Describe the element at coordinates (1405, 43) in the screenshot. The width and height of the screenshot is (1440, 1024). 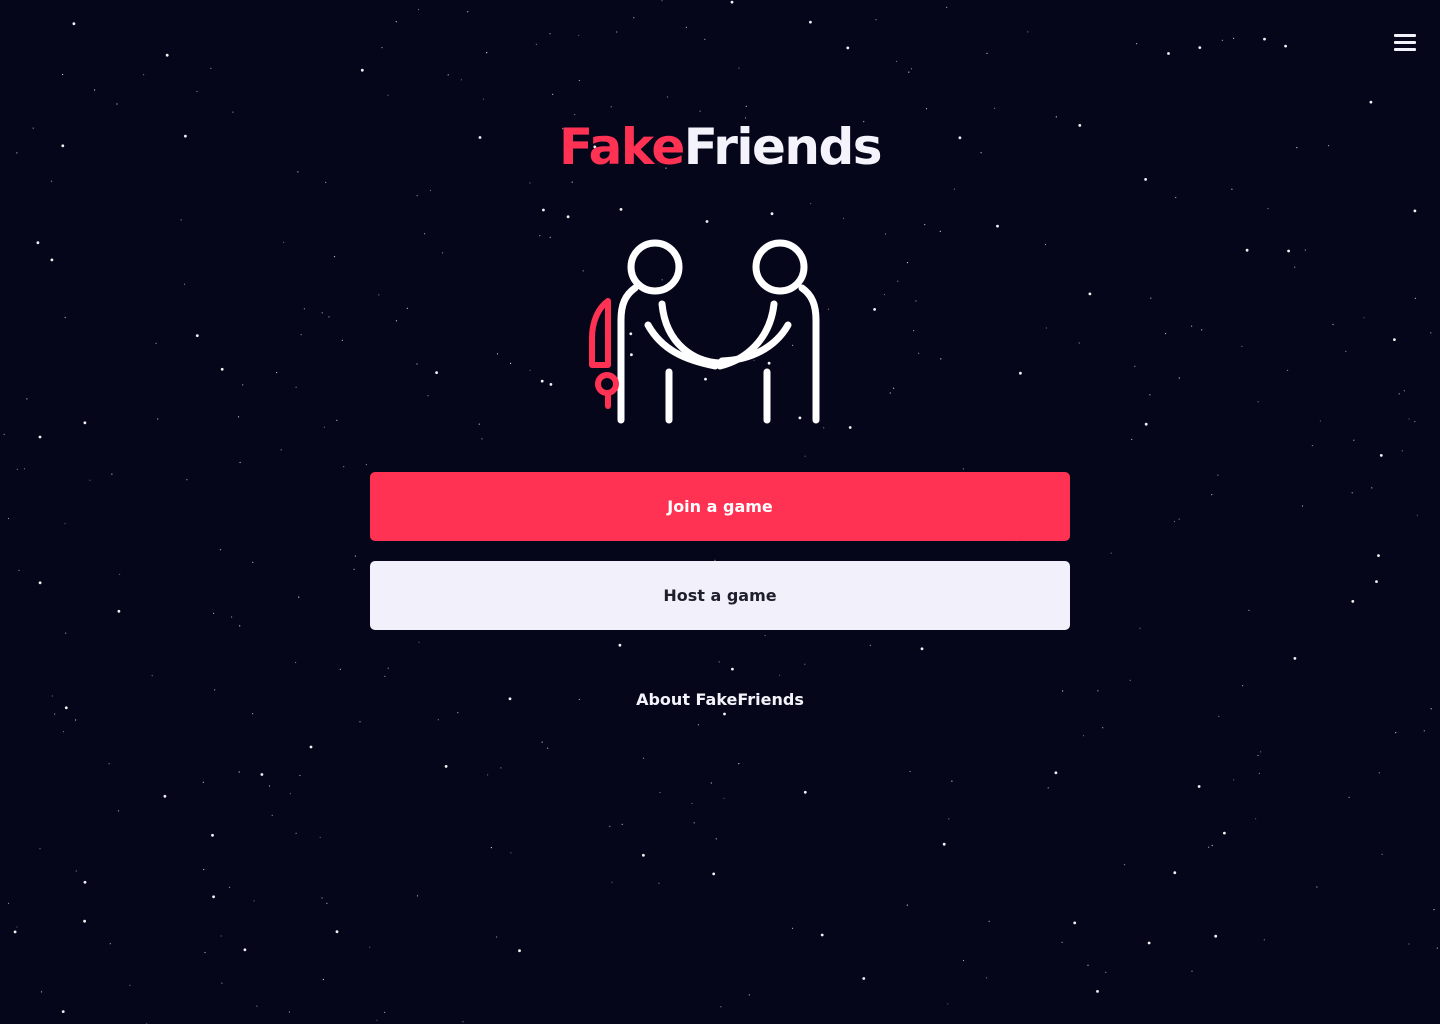
I see `hamburger-menu-button` at that location.